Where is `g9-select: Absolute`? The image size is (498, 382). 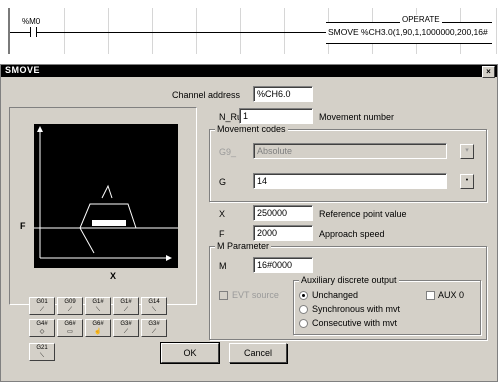 g9-select: Absolute is located at coordinates (350, 151).